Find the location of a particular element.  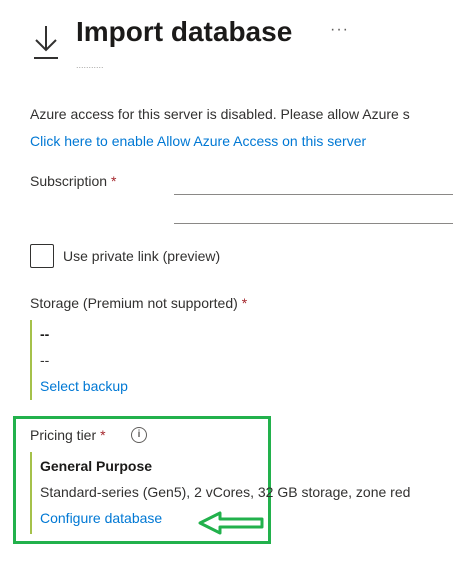

storage-accent-bar is located at coordinates (31, 360).